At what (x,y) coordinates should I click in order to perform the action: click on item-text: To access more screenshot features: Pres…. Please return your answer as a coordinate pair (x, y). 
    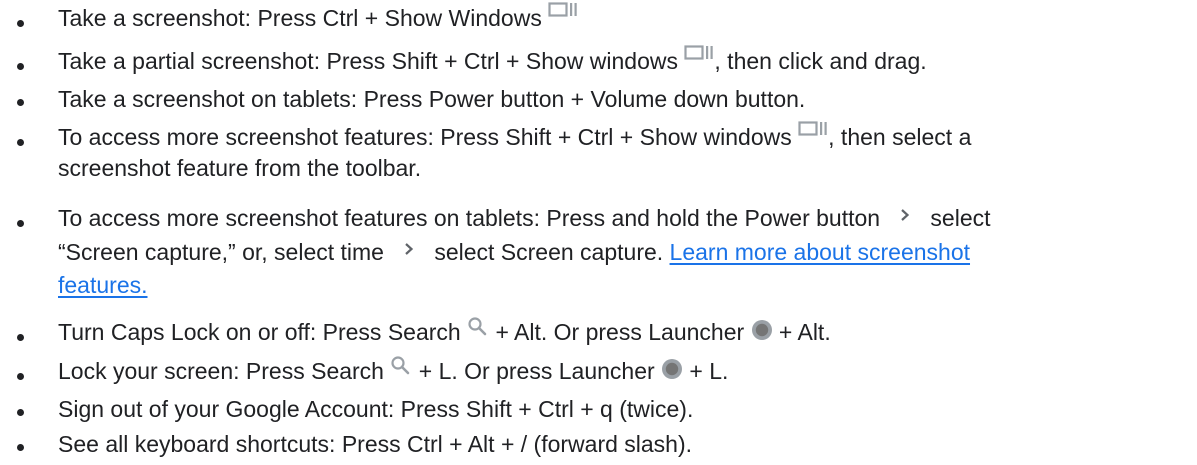
    Looking at the image, I should click on (425, 137).